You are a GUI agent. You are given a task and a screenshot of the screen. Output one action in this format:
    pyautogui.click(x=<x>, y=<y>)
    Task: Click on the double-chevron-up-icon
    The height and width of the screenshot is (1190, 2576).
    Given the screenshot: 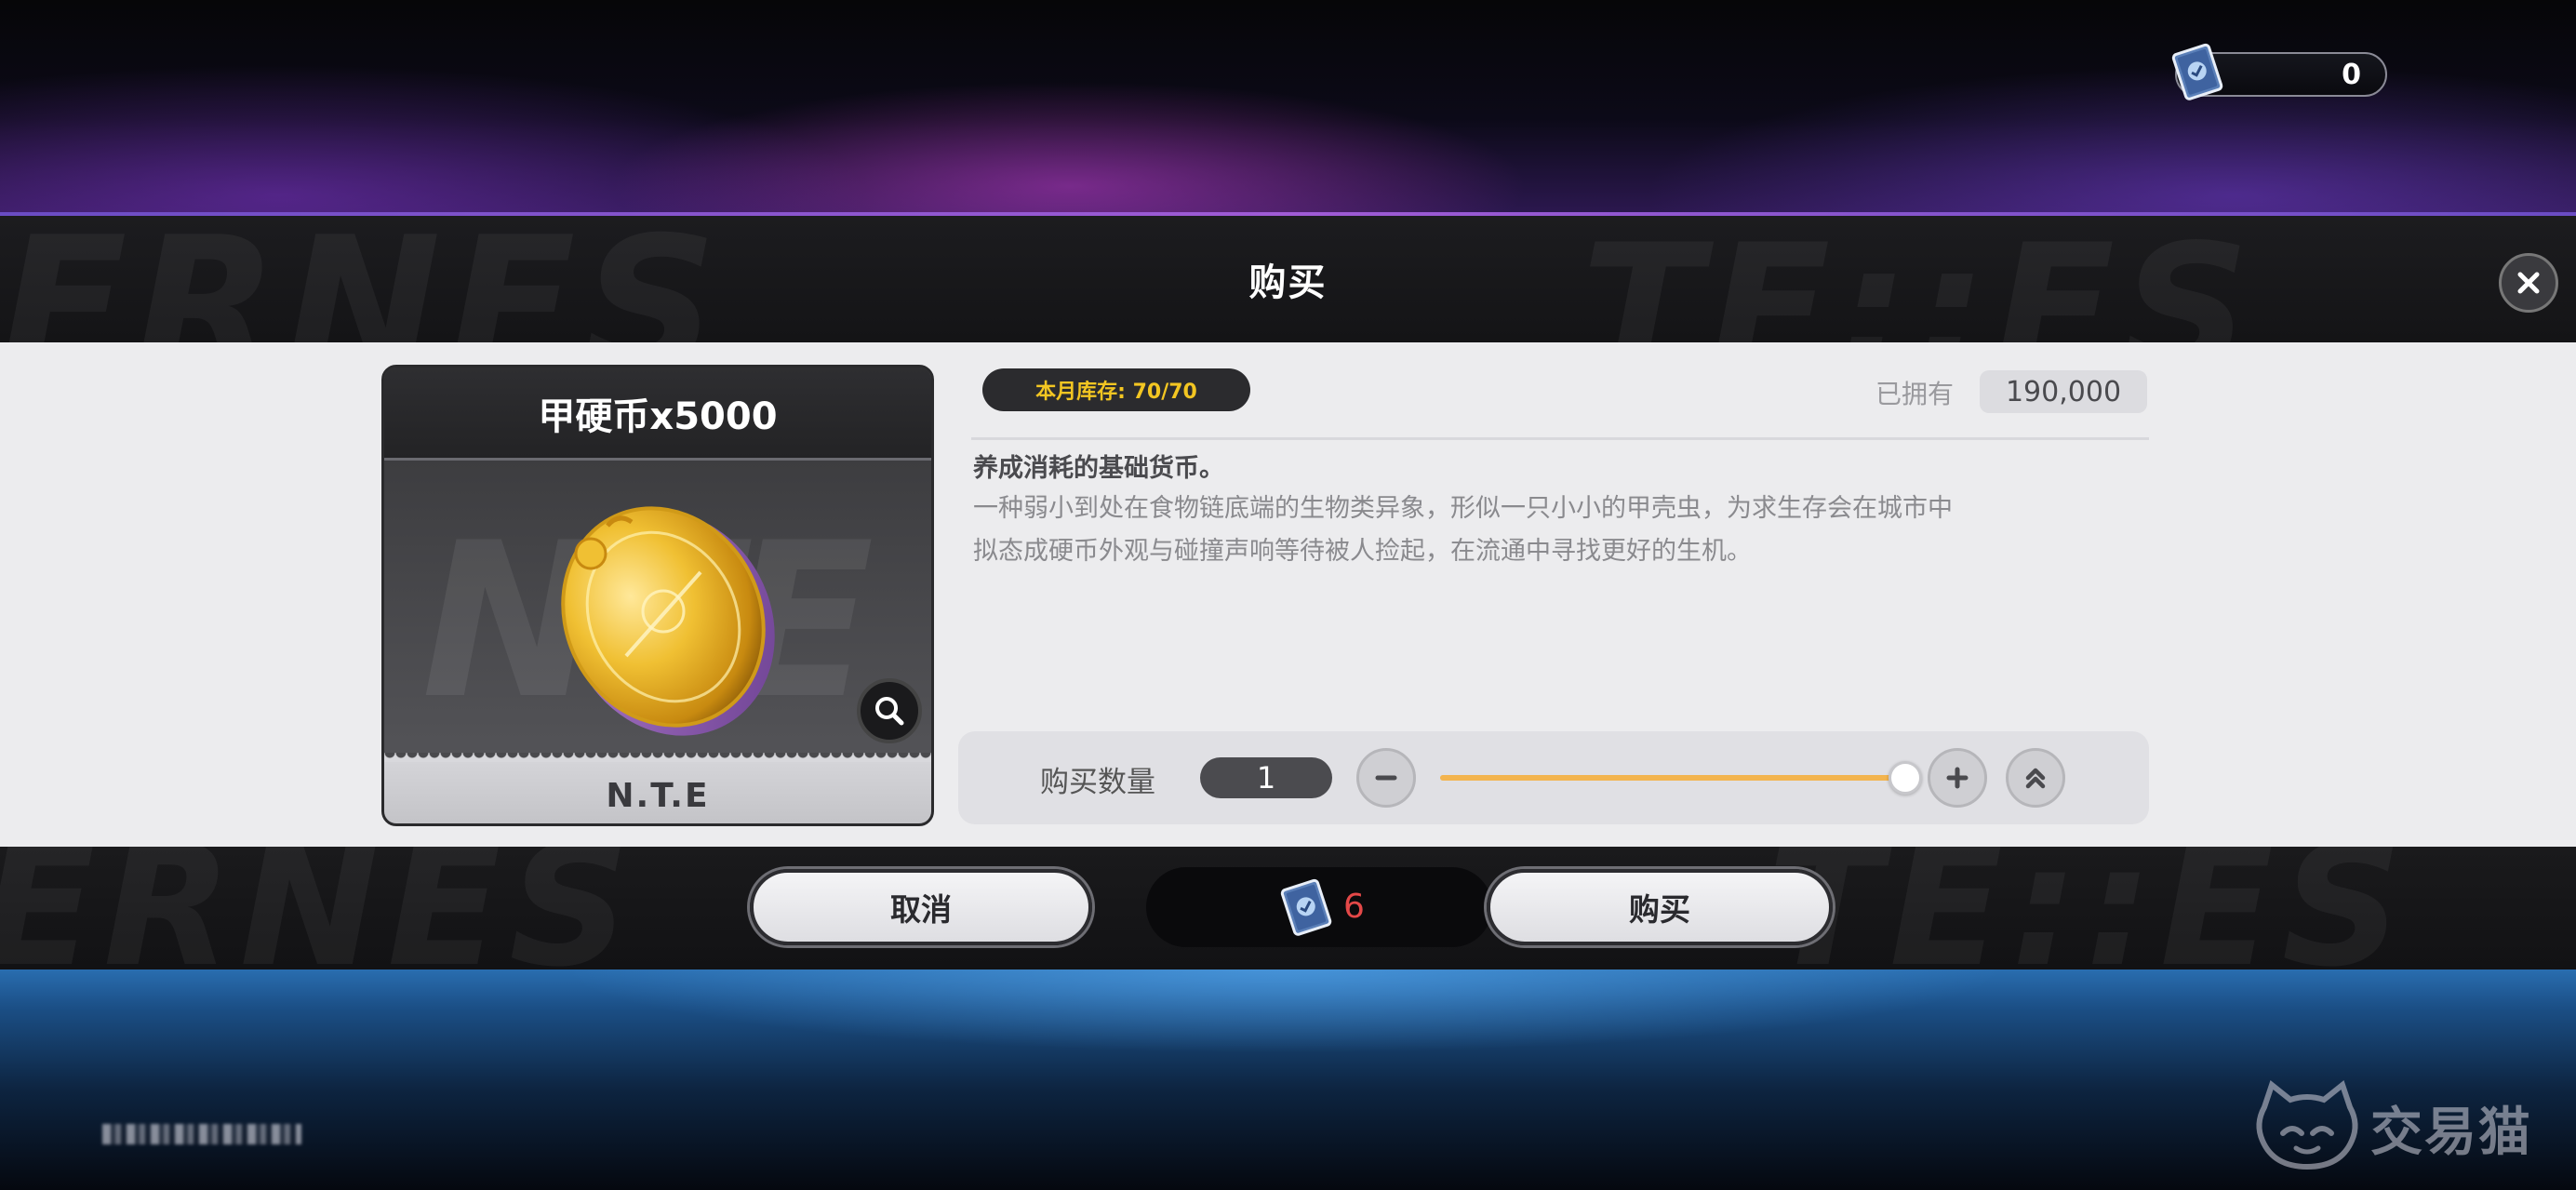 What is the action you would take?
    pyautogui.click(x=2035, y=778)
    